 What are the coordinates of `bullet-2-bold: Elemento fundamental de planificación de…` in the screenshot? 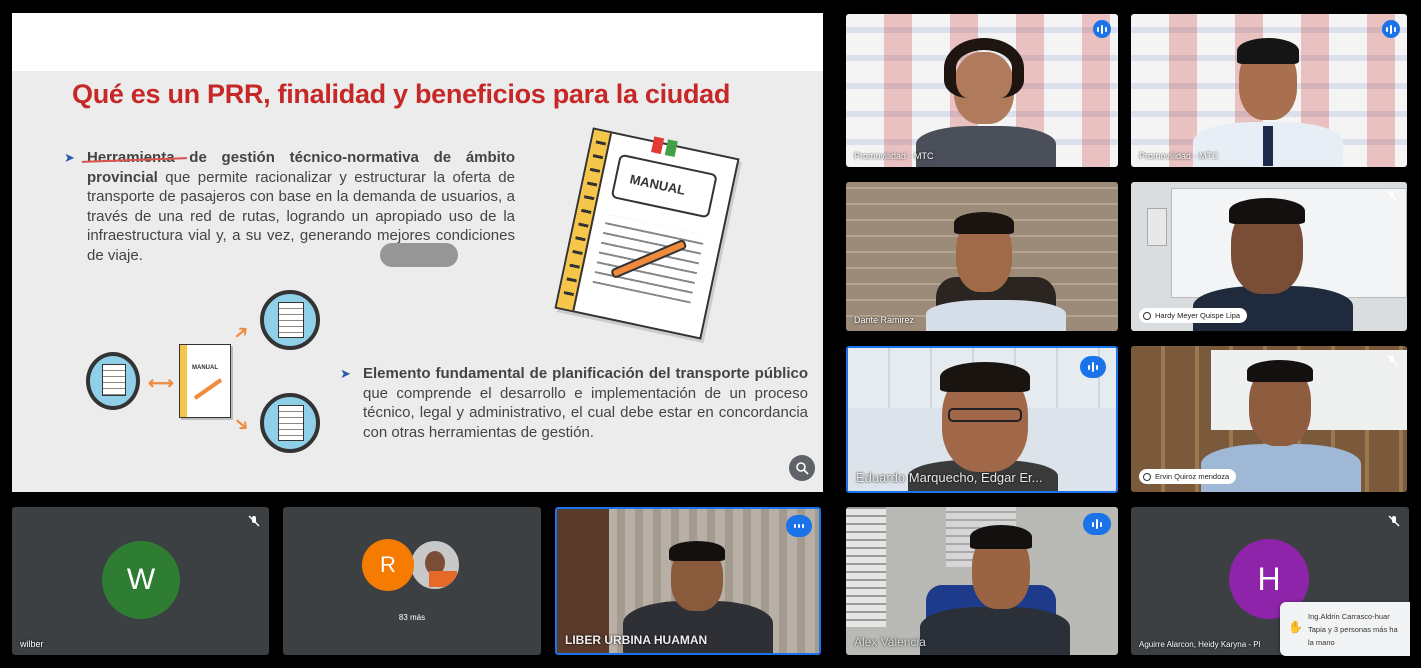 It's located at (585, 373).